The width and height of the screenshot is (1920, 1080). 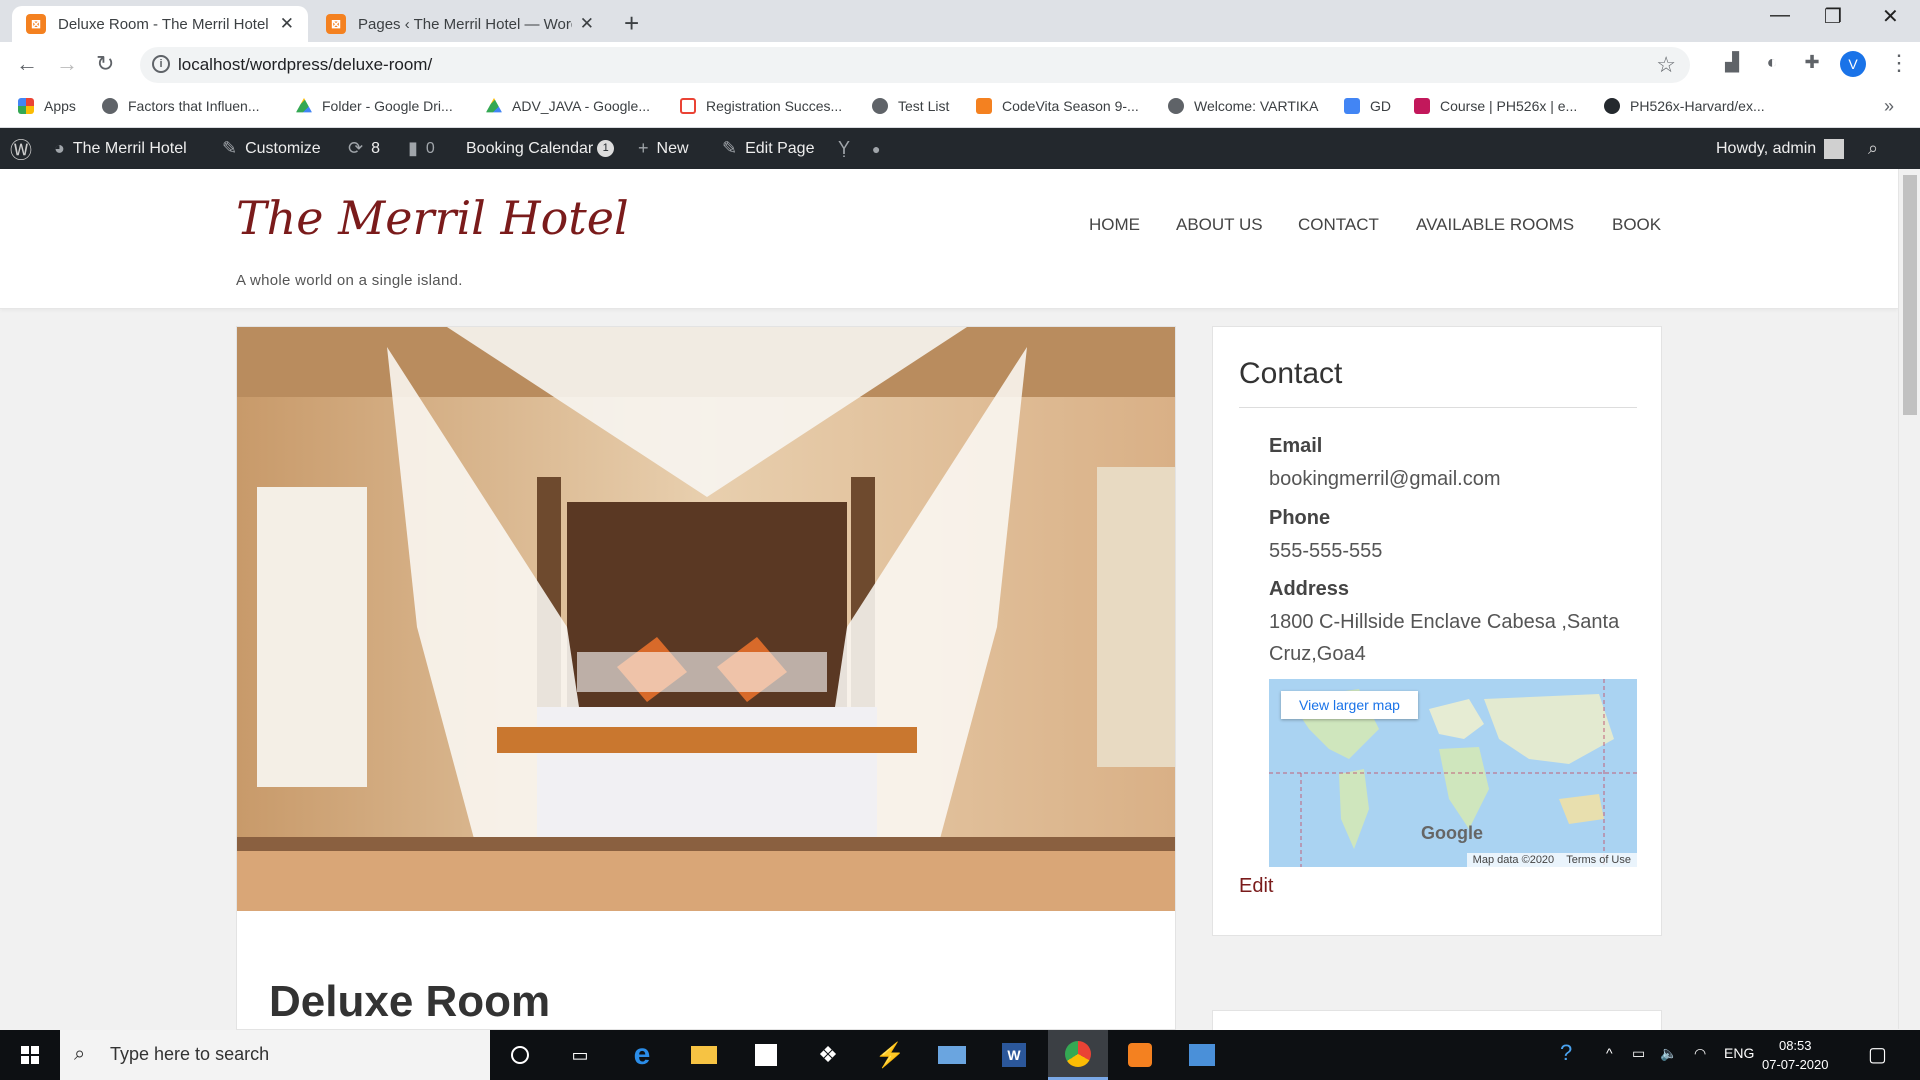 I want to click on battery-icon: ▭, so click(x=1638, y=1053).